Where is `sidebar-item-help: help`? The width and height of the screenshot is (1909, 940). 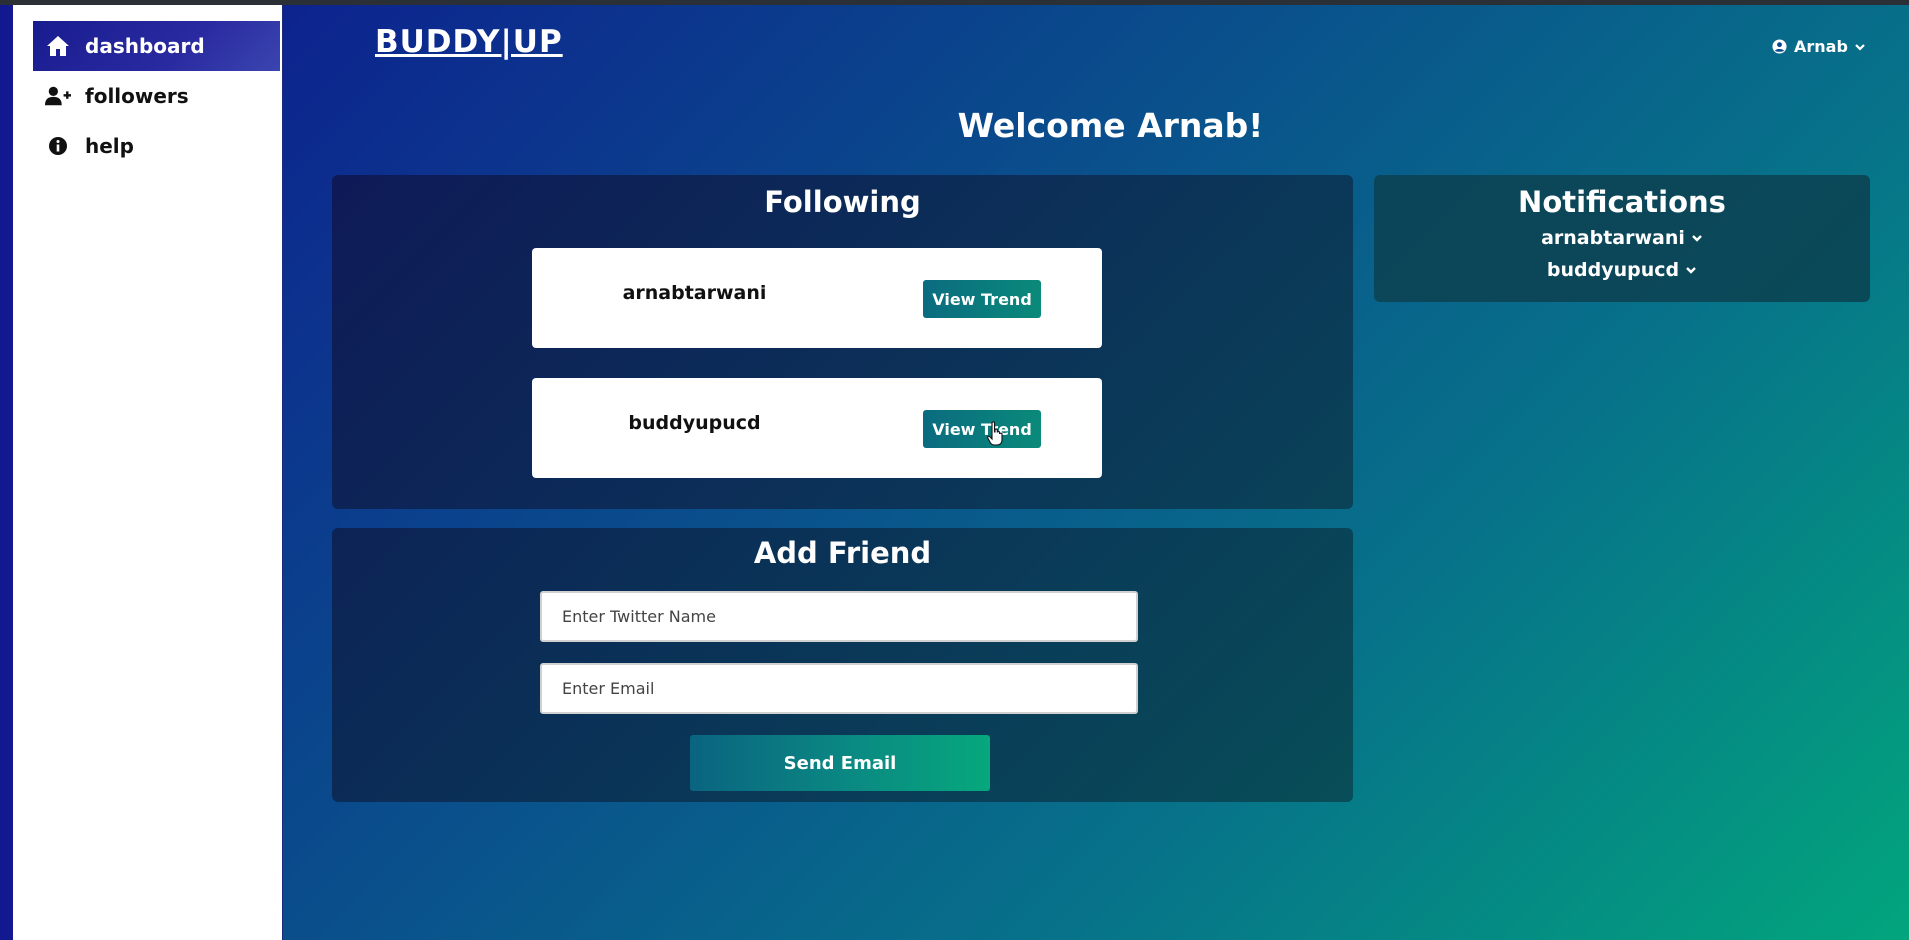 sidebar-item-help: help is located at coordinates (156, 146).